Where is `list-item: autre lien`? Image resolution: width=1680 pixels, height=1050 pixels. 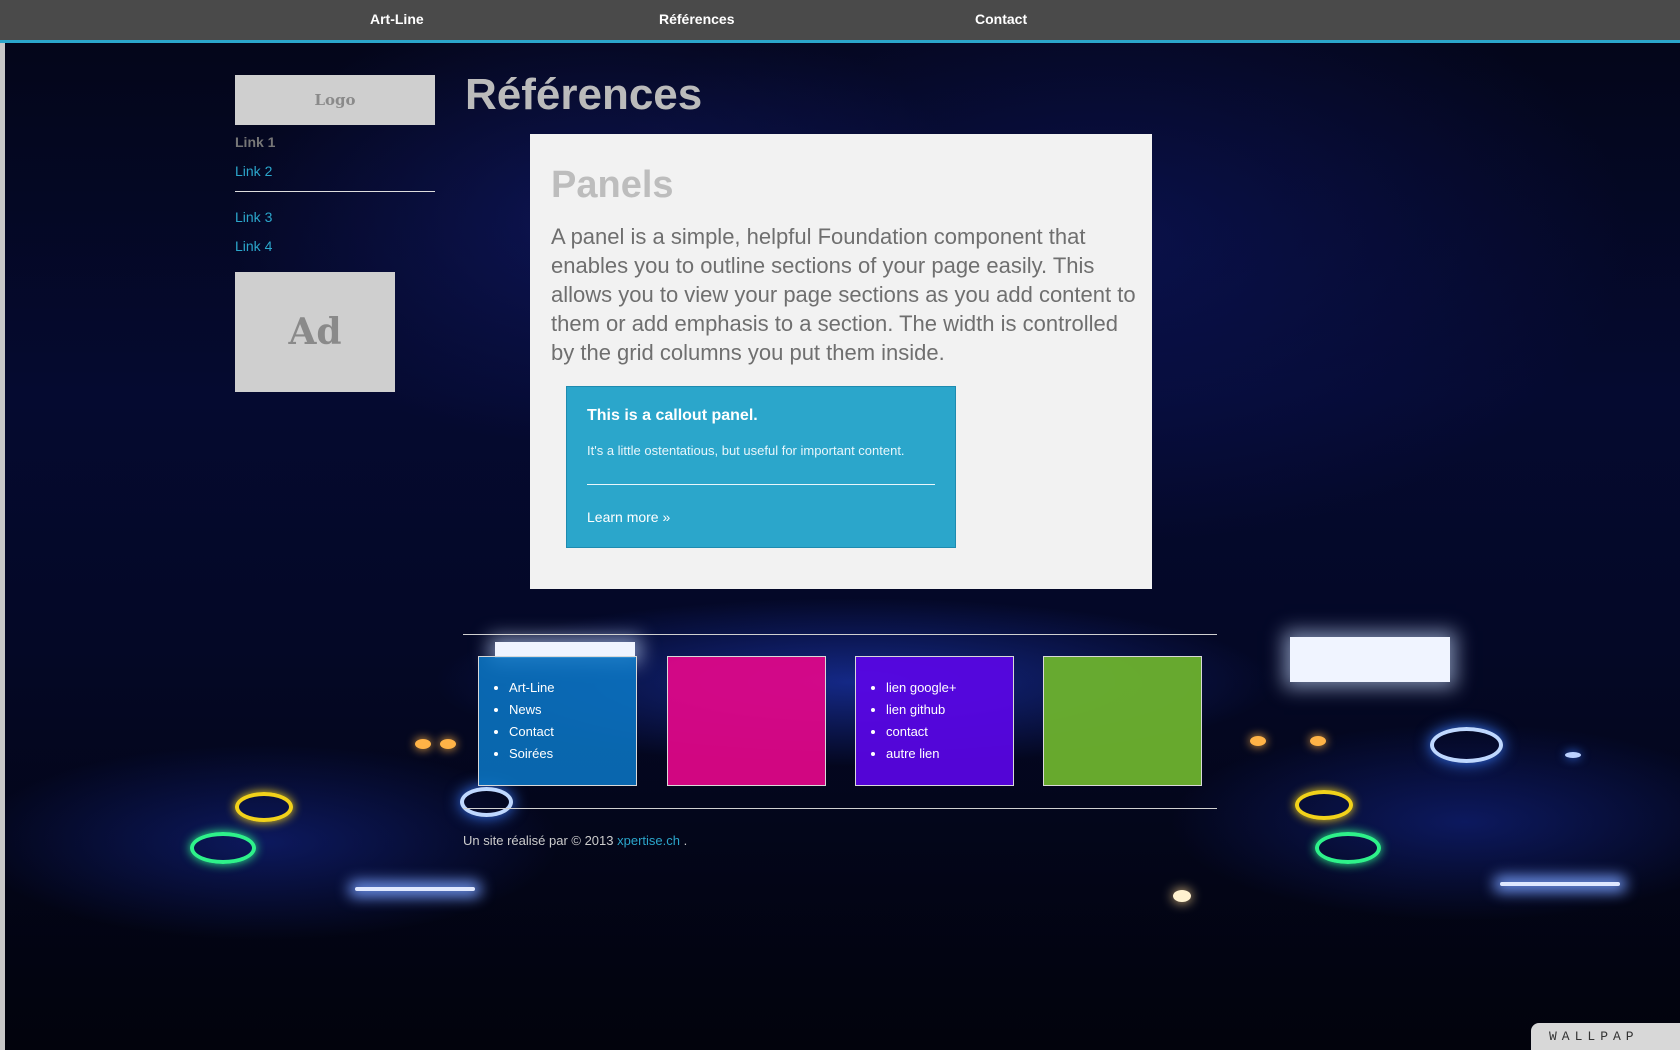 list-item: autre lien is located at coordinates (921, 754).